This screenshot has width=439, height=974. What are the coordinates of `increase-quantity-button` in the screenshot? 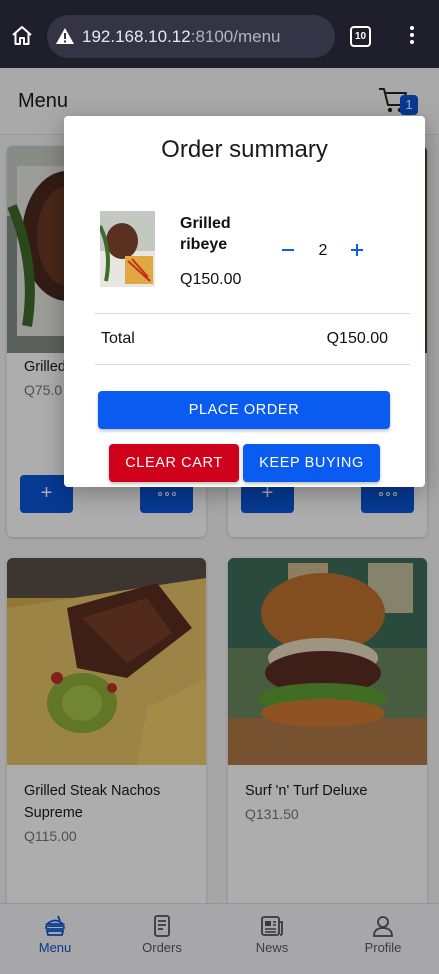 It's located at (357, 250).